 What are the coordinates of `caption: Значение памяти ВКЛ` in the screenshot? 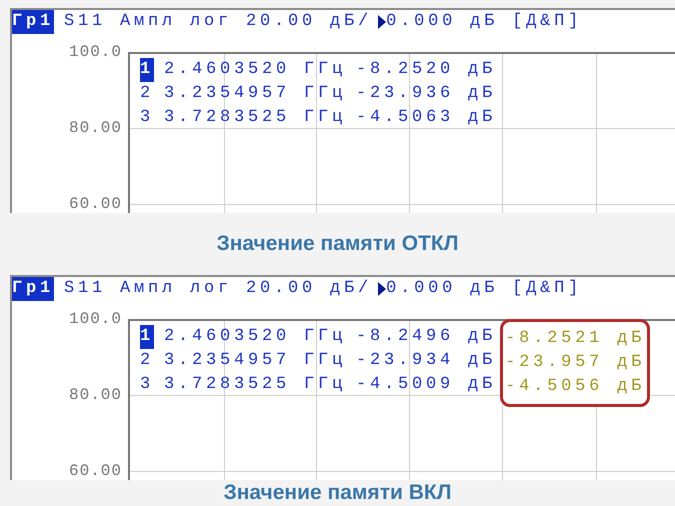 It's located at (338, 493).